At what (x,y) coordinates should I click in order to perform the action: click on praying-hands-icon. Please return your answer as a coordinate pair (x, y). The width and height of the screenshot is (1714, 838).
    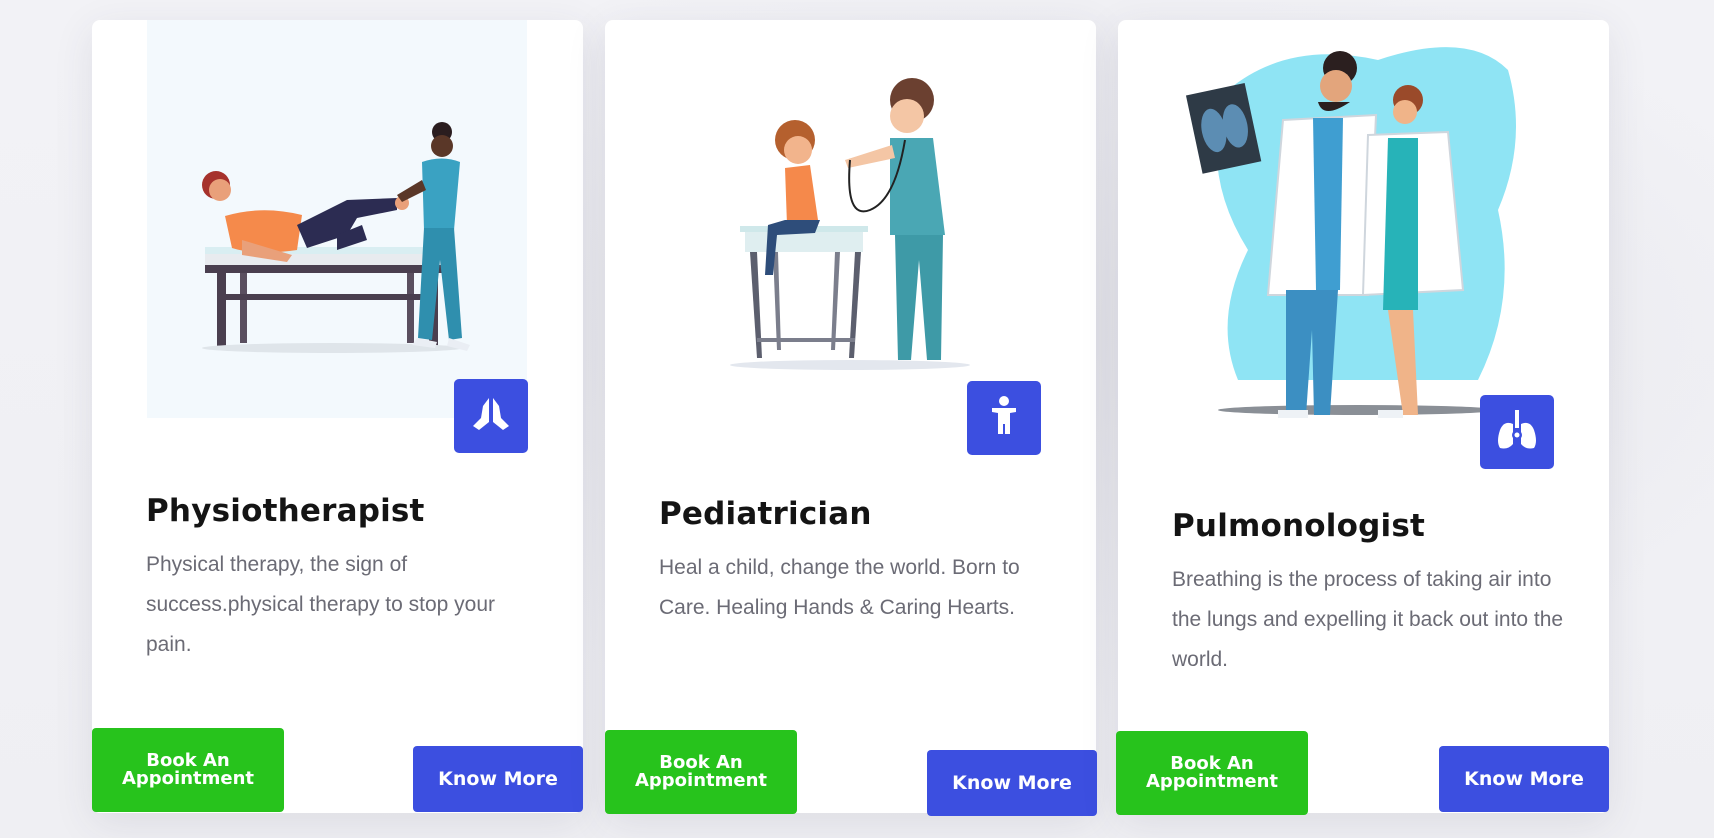
    Looking at the image, I should click on (491, 416).